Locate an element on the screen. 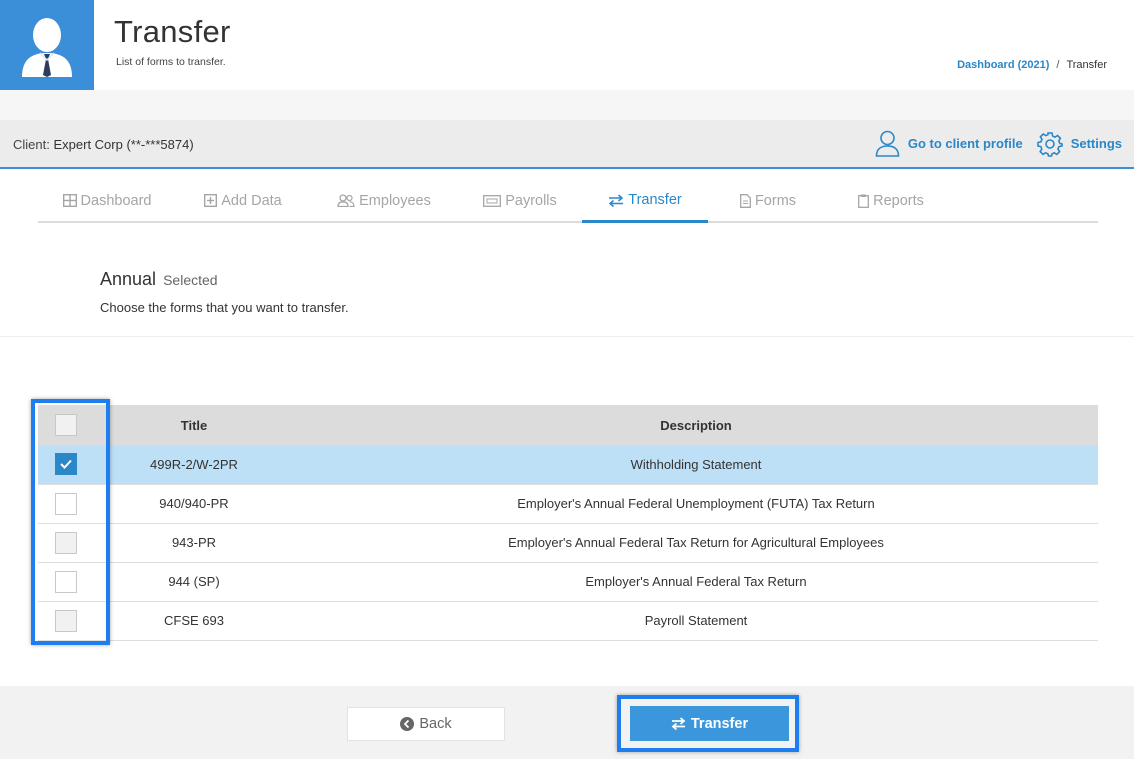 The height and width of the screenshot is (759, 1134). section-heading: Annual is located at coordinates (128, 279).